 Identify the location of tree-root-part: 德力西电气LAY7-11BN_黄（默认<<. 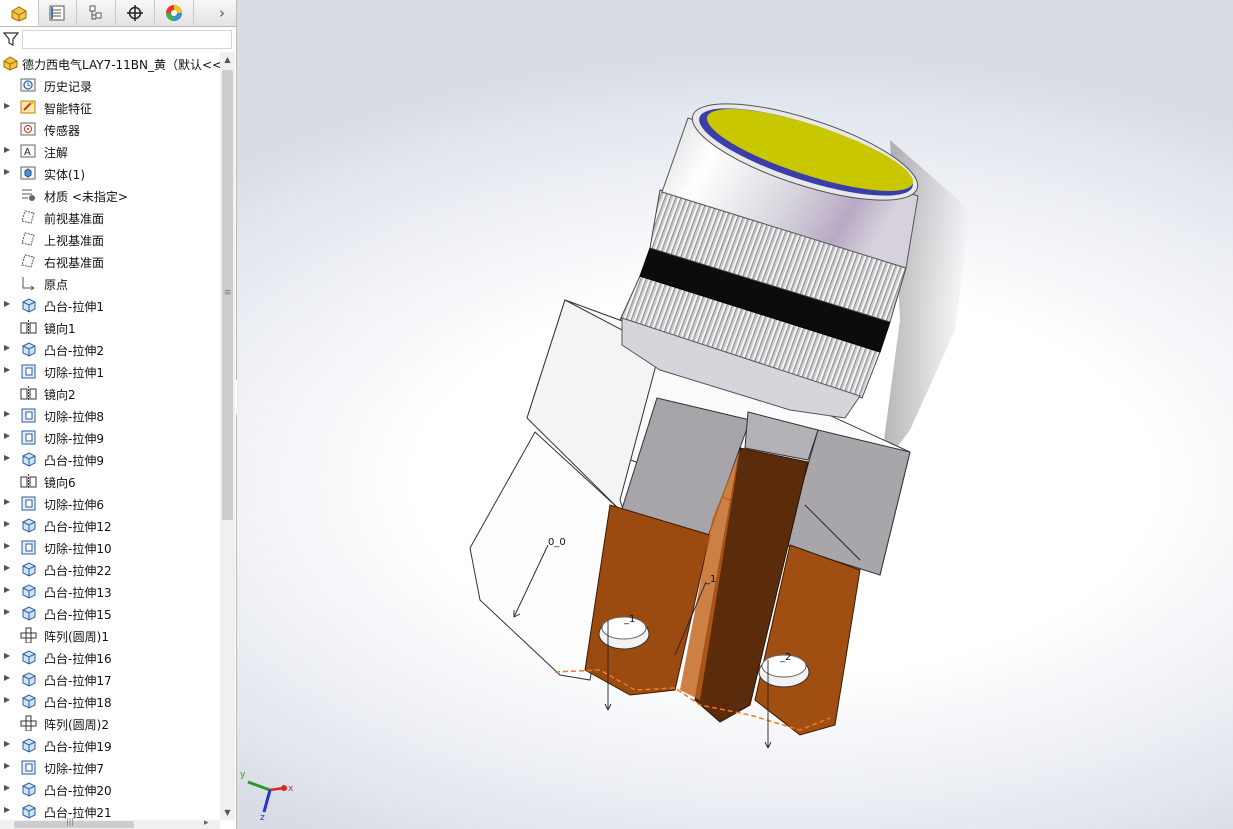
(110, 63).